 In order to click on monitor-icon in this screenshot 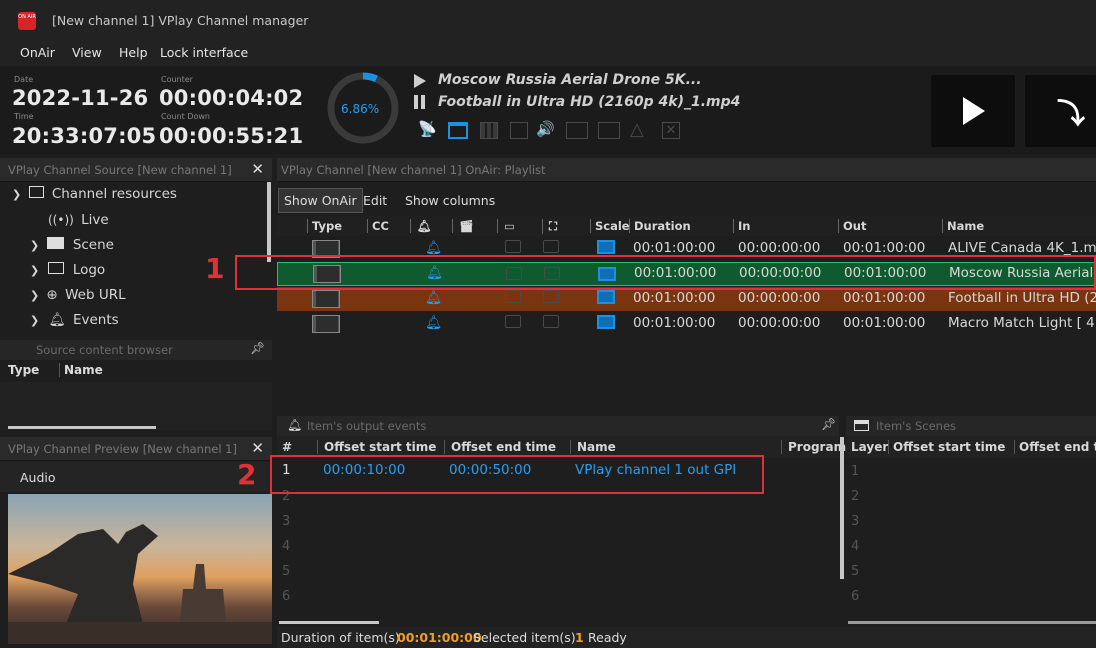, I will do `click(36, 192)`.